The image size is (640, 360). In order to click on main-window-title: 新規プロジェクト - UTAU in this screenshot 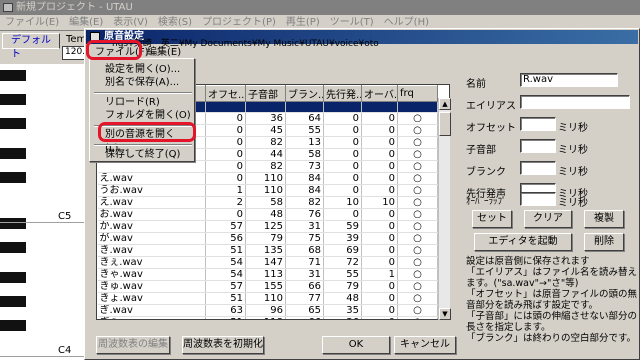, I will do `click(74, 7)`.